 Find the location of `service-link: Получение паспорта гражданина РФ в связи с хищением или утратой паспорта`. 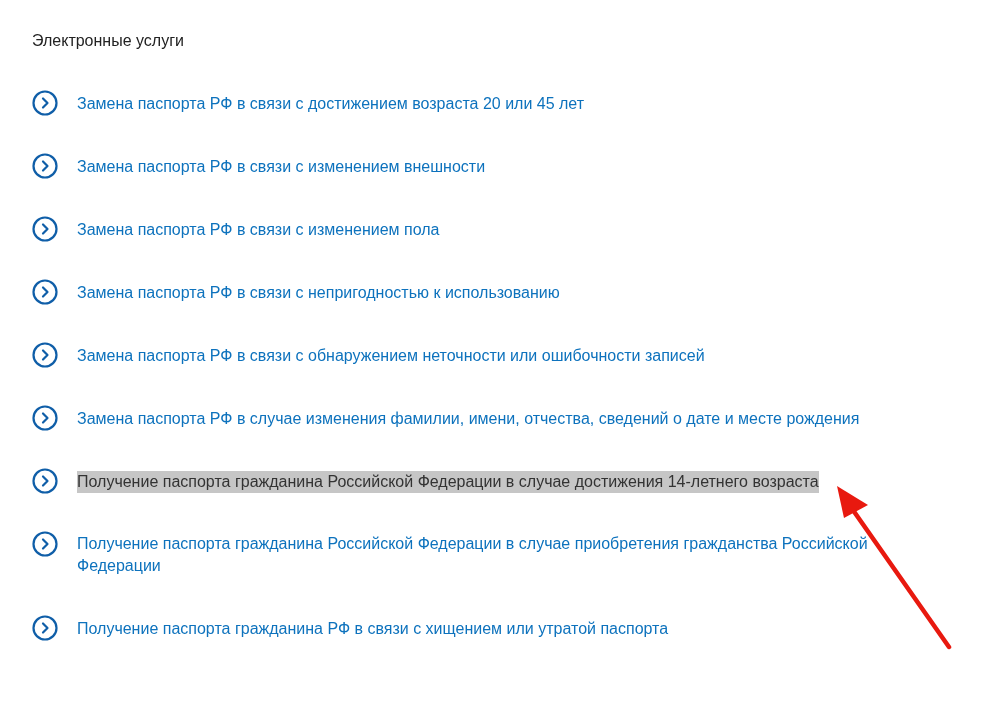

service-link: Получение паспорта гражданина РФ в связи с хищением или утратой паспорта is located at coordinates (373, 629).